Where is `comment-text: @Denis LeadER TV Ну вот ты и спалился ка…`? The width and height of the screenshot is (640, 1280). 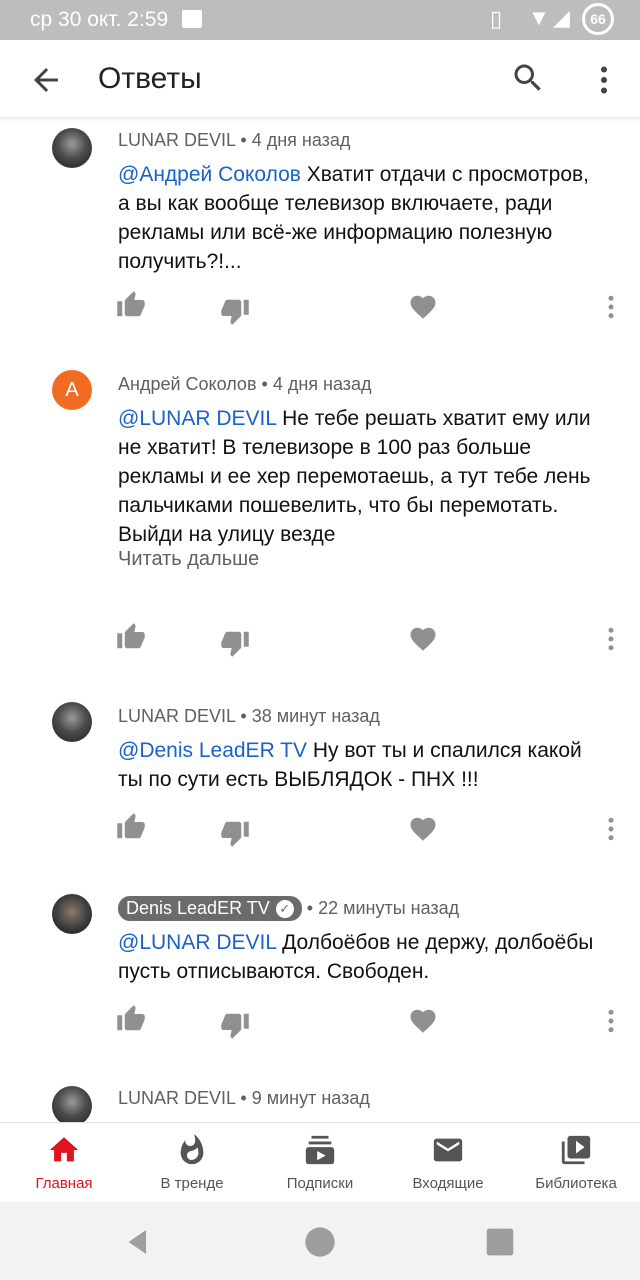 comment-text: @Denis LeadER TV Ну вот ты и спалился ка… is located at coordinates (350, 765).